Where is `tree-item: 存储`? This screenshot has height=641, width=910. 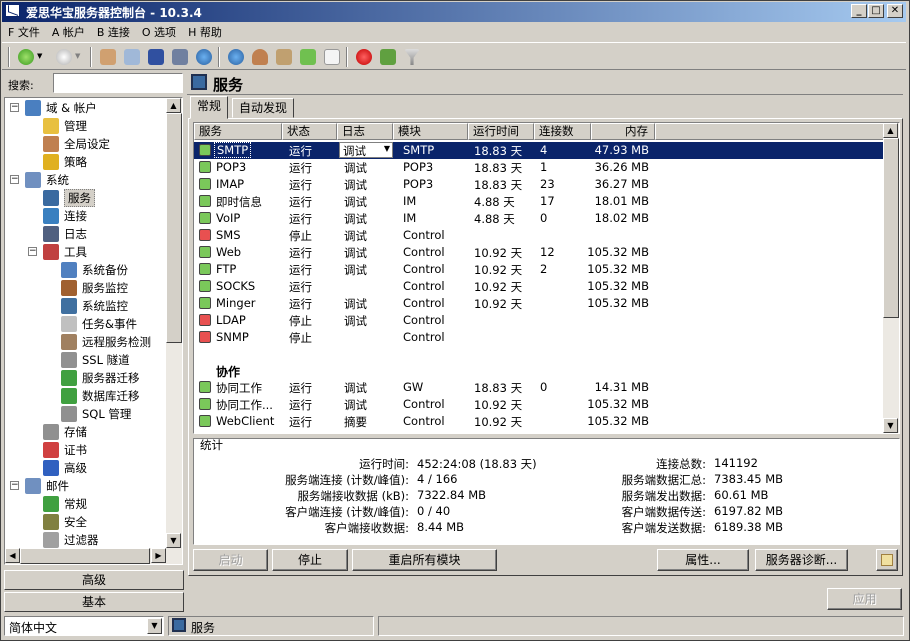 tree-item: 存储 is located at coordinates (65, 432).